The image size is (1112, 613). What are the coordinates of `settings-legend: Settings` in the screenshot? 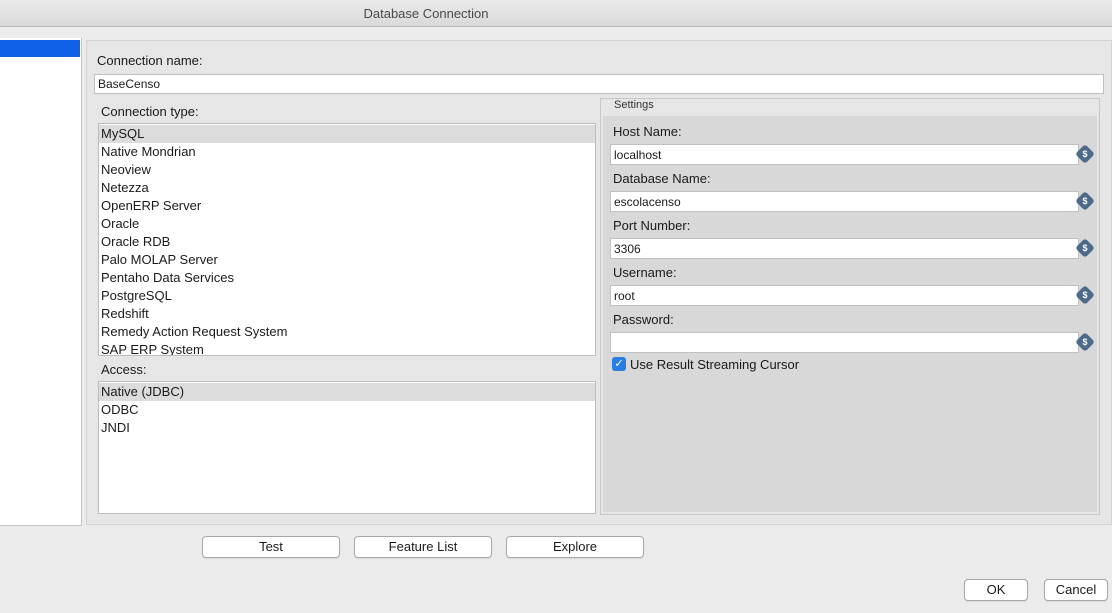 It's located at (634, 105).